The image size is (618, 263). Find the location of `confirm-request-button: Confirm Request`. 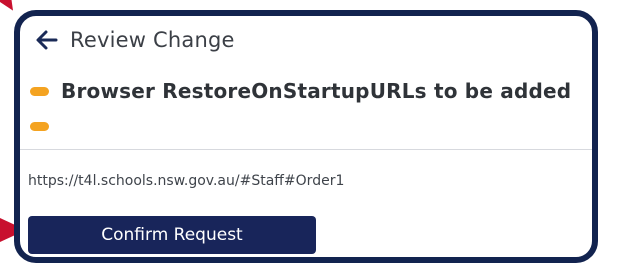

confirm-request-button: Confirm Request is located at coordinates (172, 235).